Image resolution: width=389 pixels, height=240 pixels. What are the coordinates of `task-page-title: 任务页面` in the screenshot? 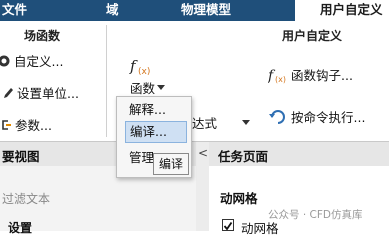 It's located at (243, 156).